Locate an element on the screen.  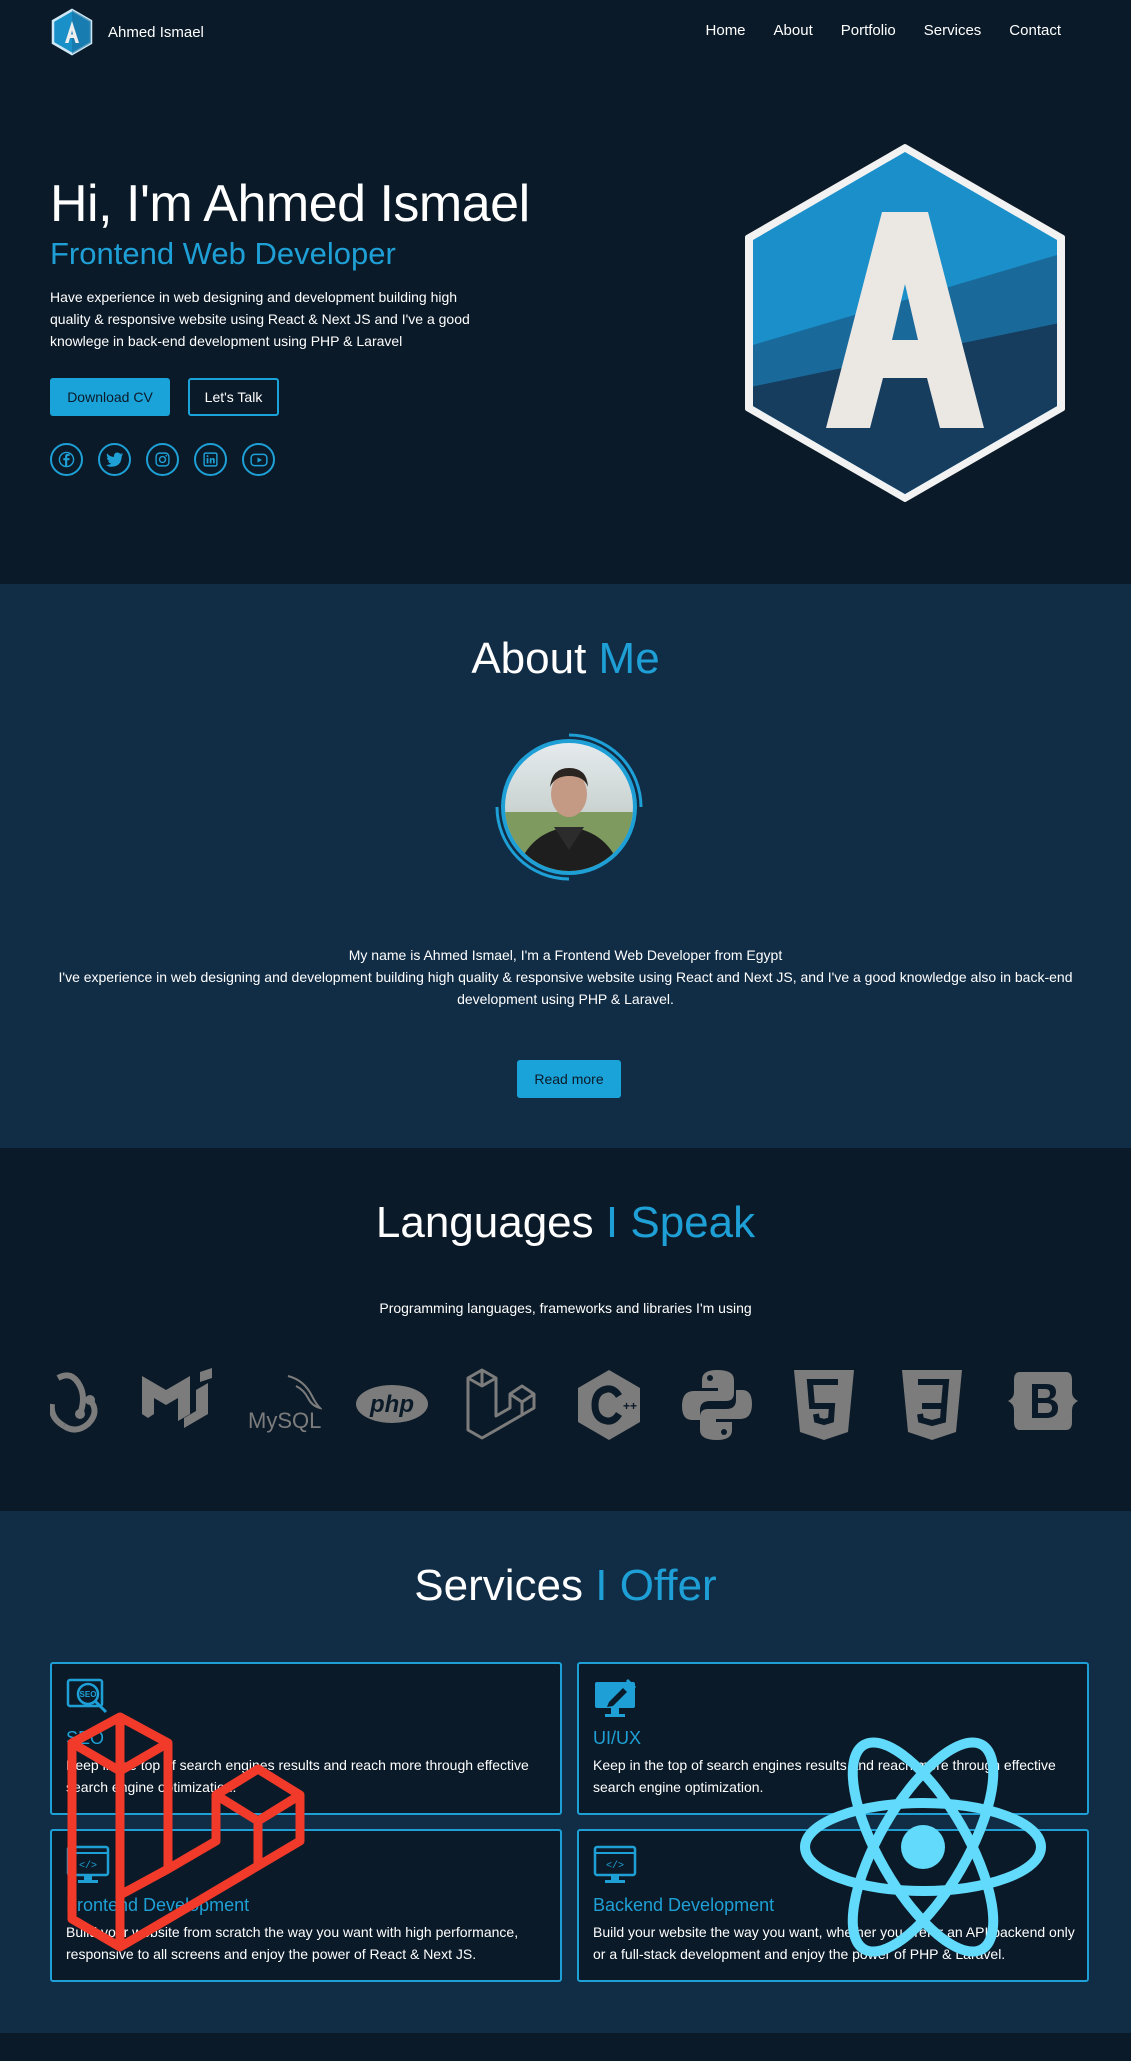
nav-menu: Home About Portfolio Services Contact is located at coordinates (883, 30).